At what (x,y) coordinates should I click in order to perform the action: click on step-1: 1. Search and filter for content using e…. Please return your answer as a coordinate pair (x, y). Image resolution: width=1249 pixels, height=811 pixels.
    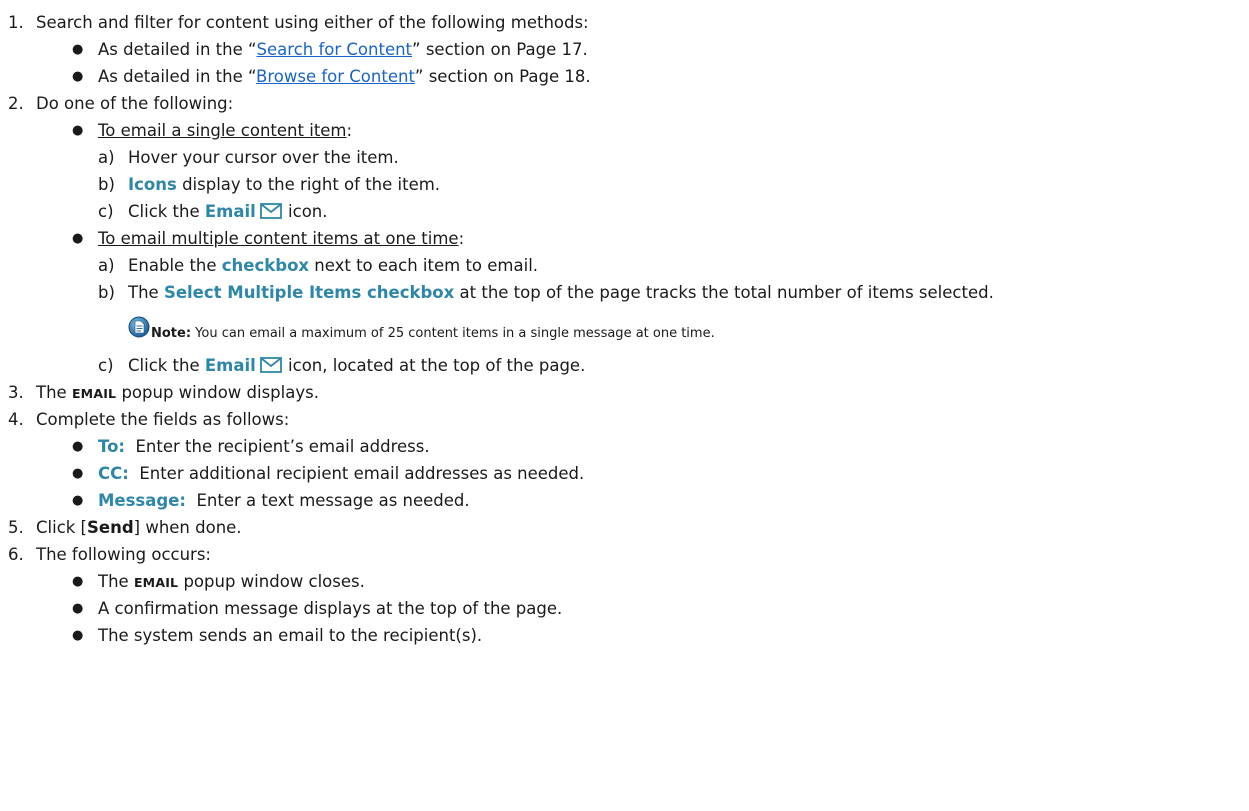
    Looking at the image, I should click on (624, 22).